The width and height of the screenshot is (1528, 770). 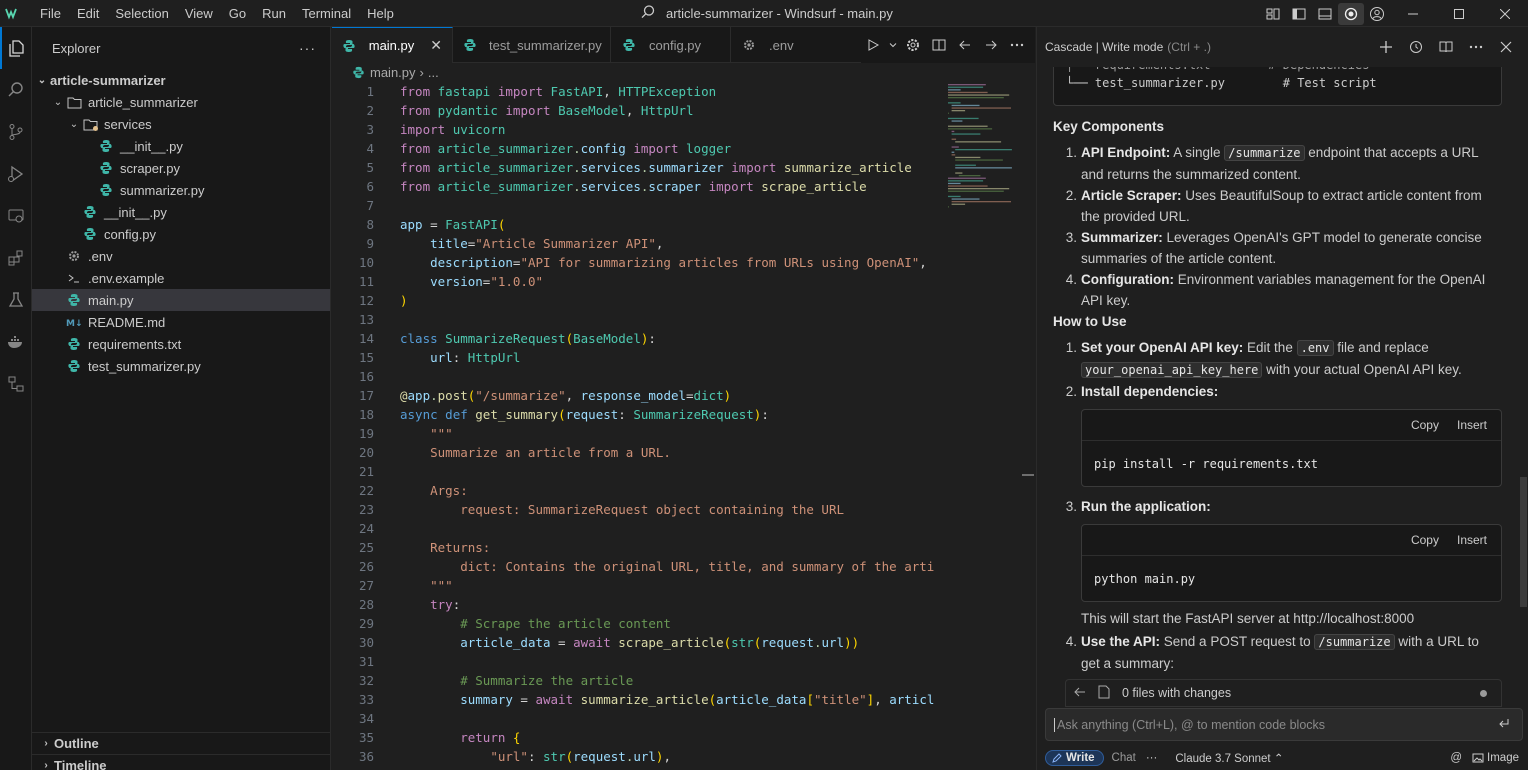 I want to click on code-line: 35 return {, so click(x=637, y=737).